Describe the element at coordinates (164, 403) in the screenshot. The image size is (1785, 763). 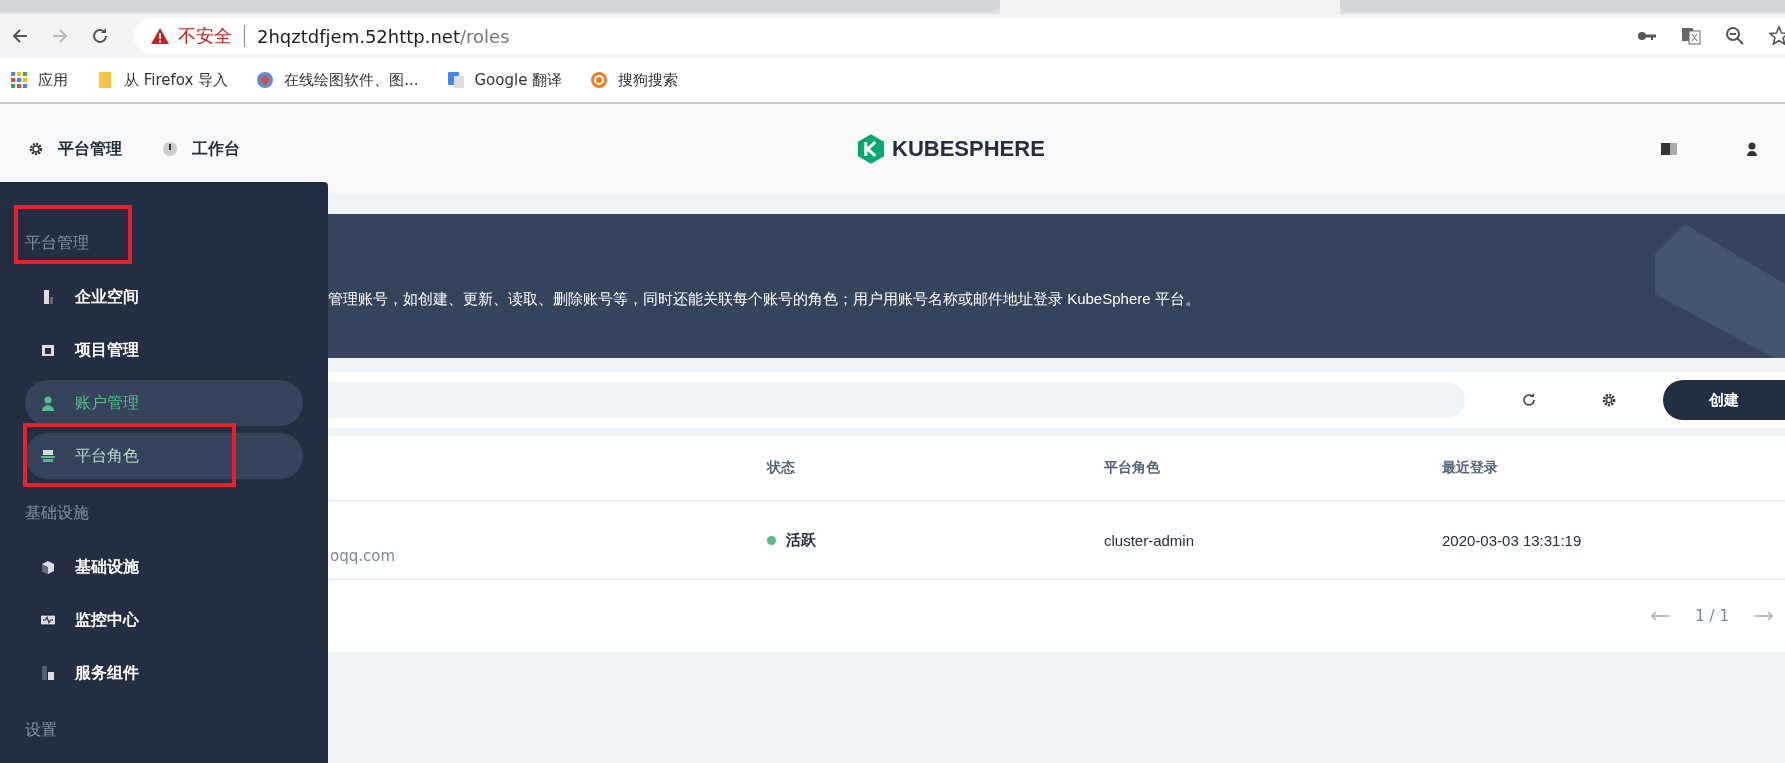
I see `sidebar-item: 账户管理` at that location.